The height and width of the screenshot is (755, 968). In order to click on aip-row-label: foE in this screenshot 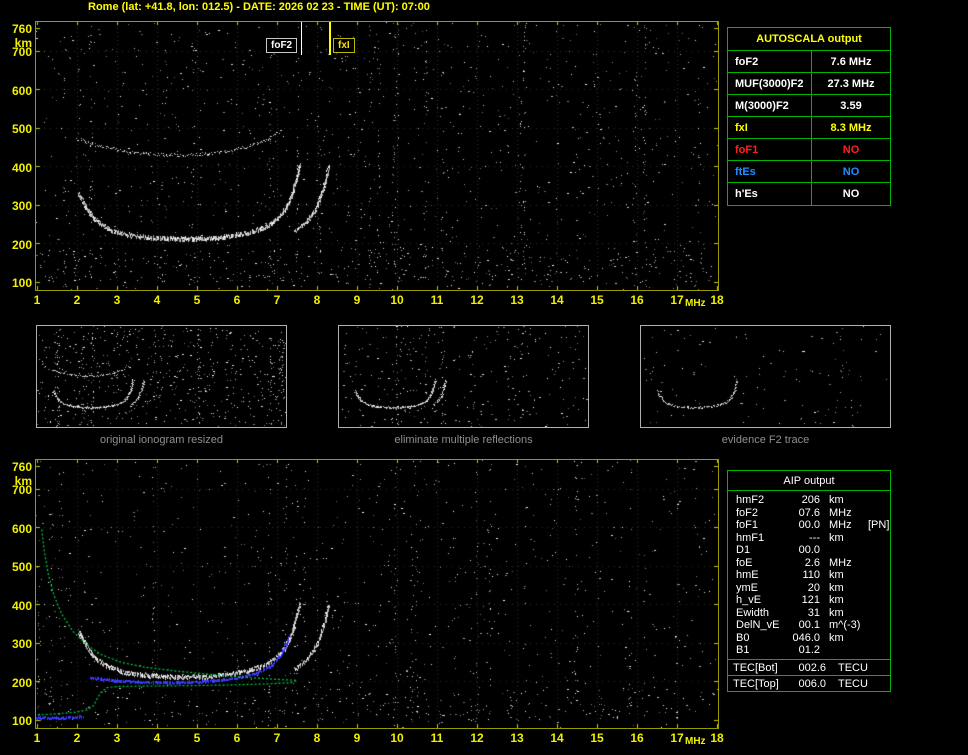, I will do `click(744, 562)`.